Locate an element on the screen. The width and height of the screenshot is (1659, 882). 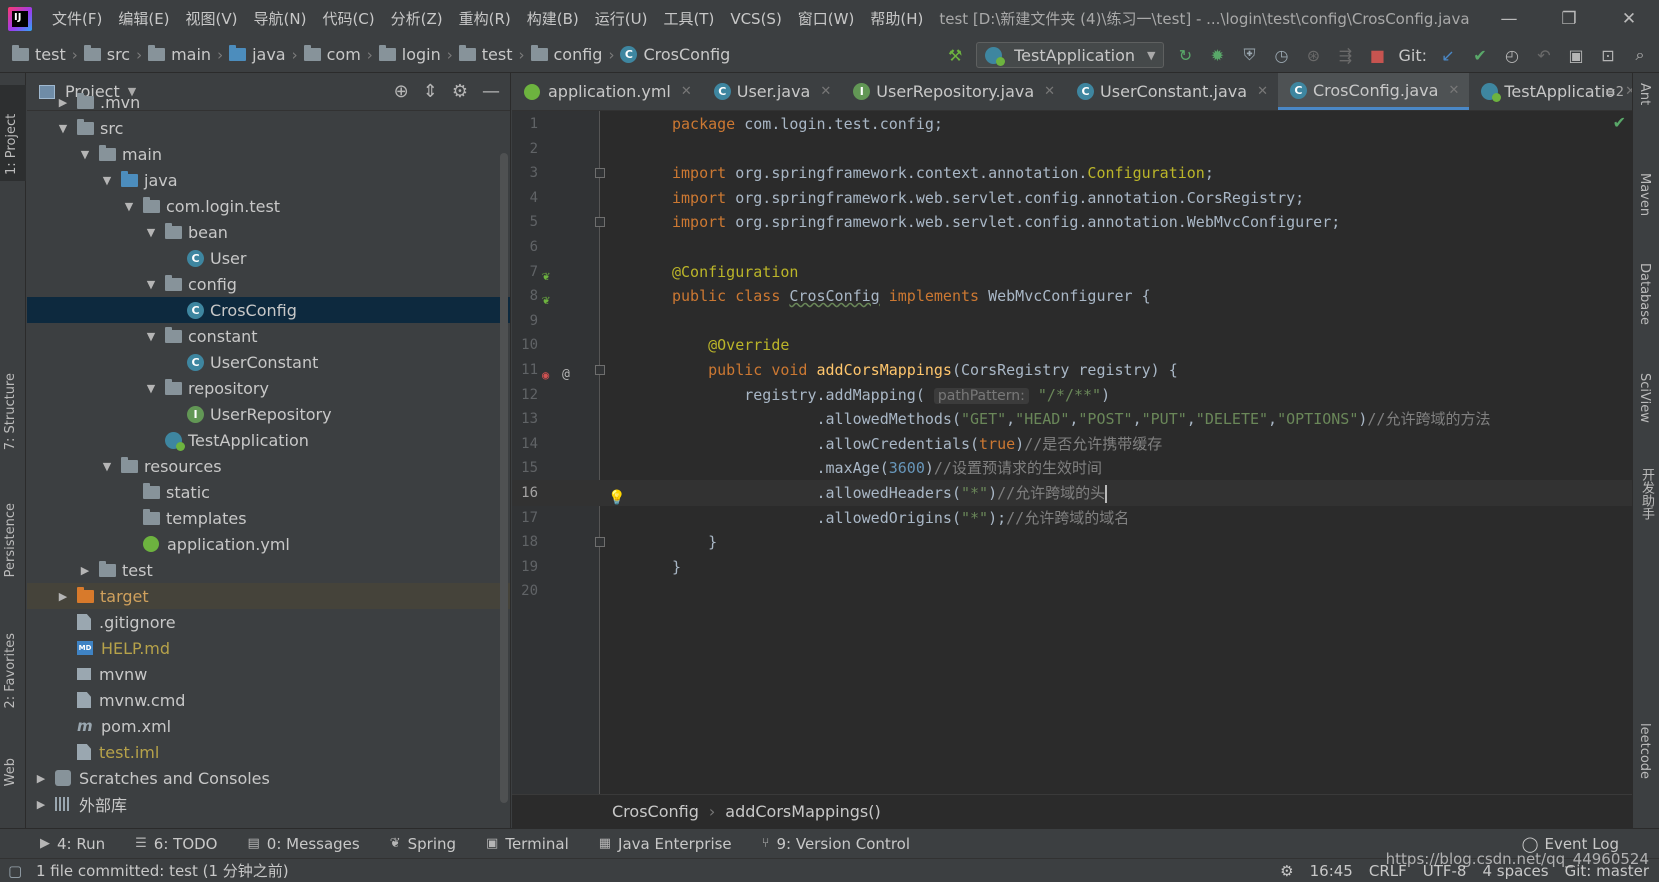
tool-tab-database: Database is located at coordinates (1644, 294).